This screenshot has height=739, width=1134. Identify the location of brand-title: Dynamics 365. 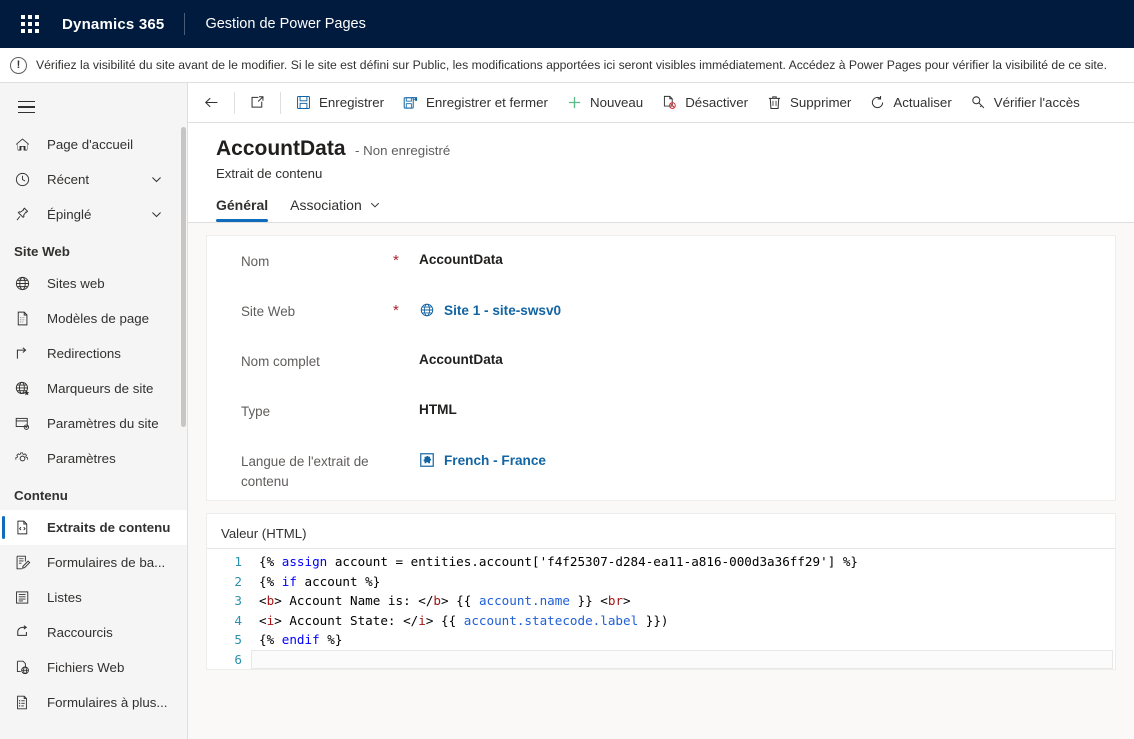
(113, 24).